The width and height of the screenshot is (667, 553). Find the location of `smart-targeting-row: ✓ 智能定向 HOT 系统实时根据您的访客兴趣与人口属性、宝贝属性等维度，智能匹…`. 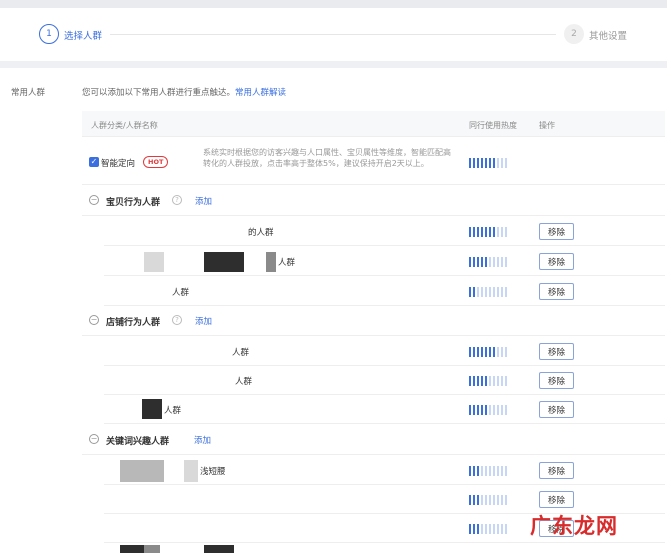

smart-targeting-row: ✓ 智能定向 HOT 系统实时根据您的访客兴趣与人口属性、宝贝属性等维度，智能匹… is located at coordinates (373, 161).